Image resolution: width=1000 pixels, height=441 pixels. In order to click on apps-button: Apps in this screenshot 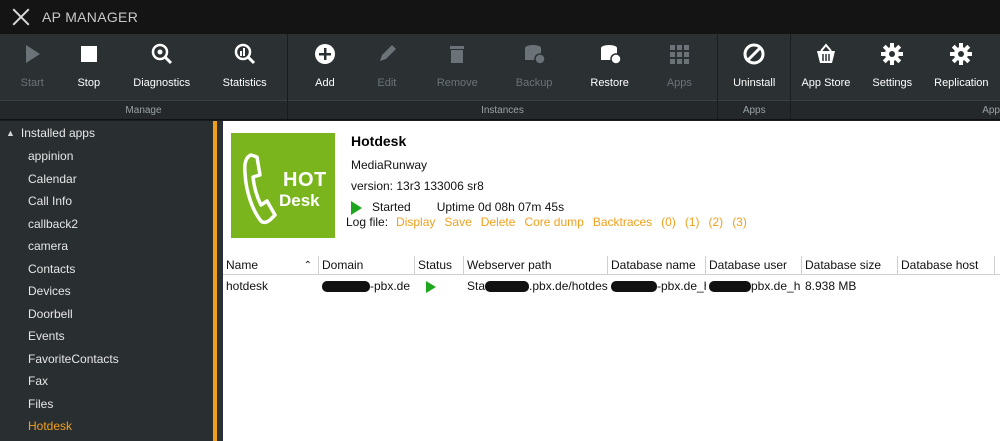, I will do `click(679, 67)`.